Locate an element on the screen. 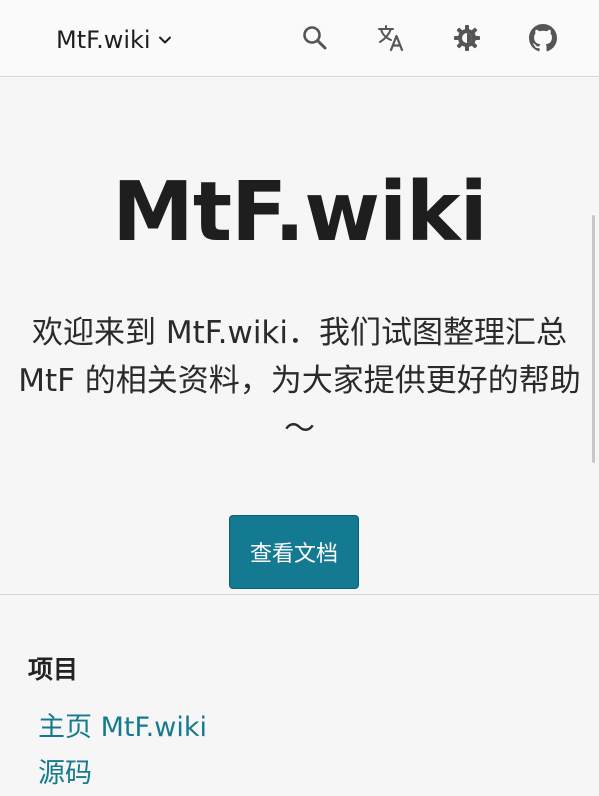 This screenshot has width=599, height=796. github-icon is located at coordinates (543, 38).